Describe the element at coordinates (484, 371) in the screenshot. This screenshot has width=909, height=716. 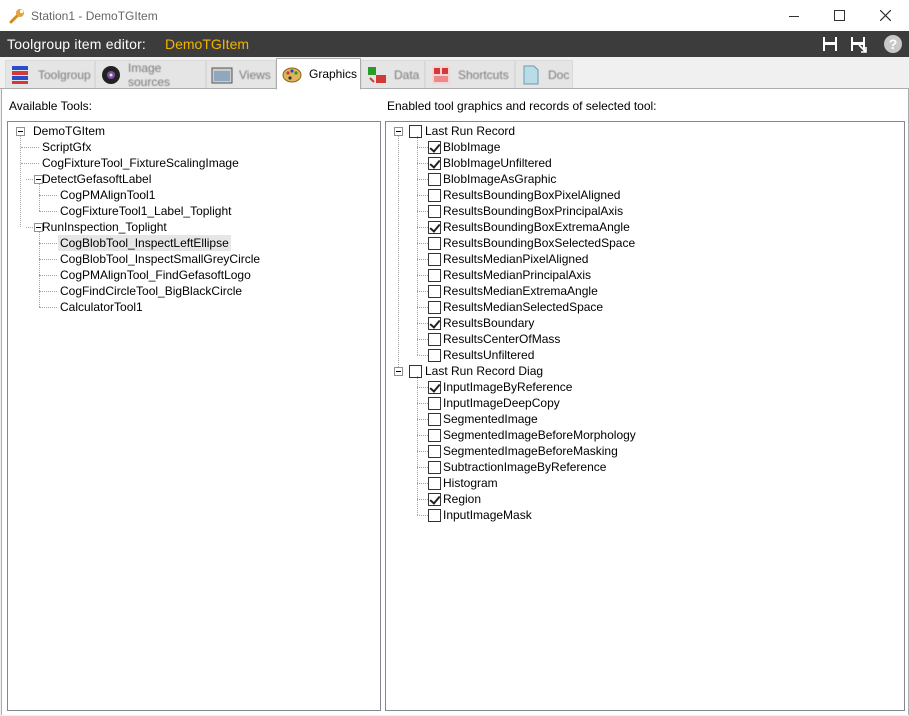
I see `group-label: Last Run Record Diag` at that location.